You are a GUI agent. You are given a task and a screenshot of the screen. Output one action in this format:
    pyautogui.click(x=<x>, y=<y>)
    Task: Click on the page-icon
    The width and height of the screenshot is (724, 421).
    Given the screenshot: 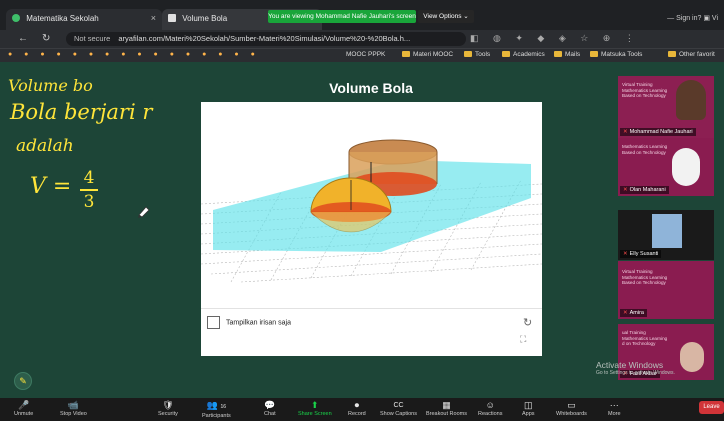 What is the action you would take?
    pyautogui.click(x=172, y=18)
    